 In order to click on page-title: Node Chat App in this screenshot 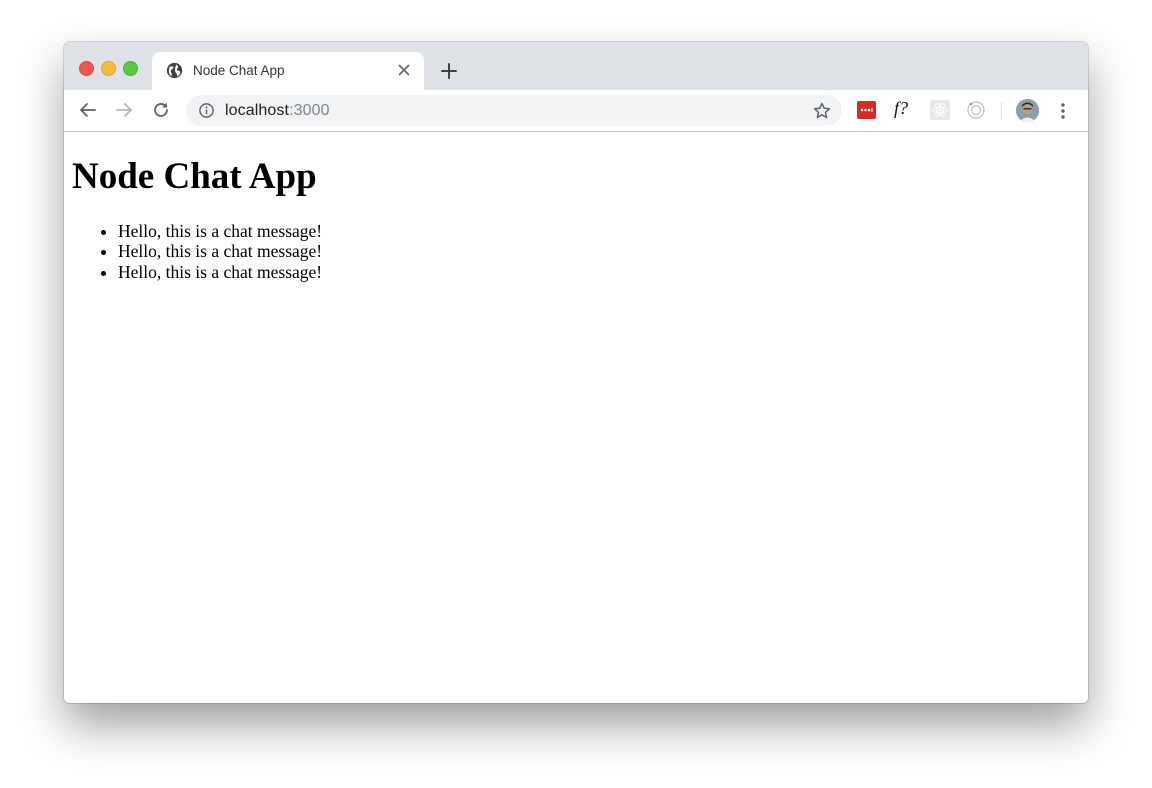, I will do `click(194, 176)`.